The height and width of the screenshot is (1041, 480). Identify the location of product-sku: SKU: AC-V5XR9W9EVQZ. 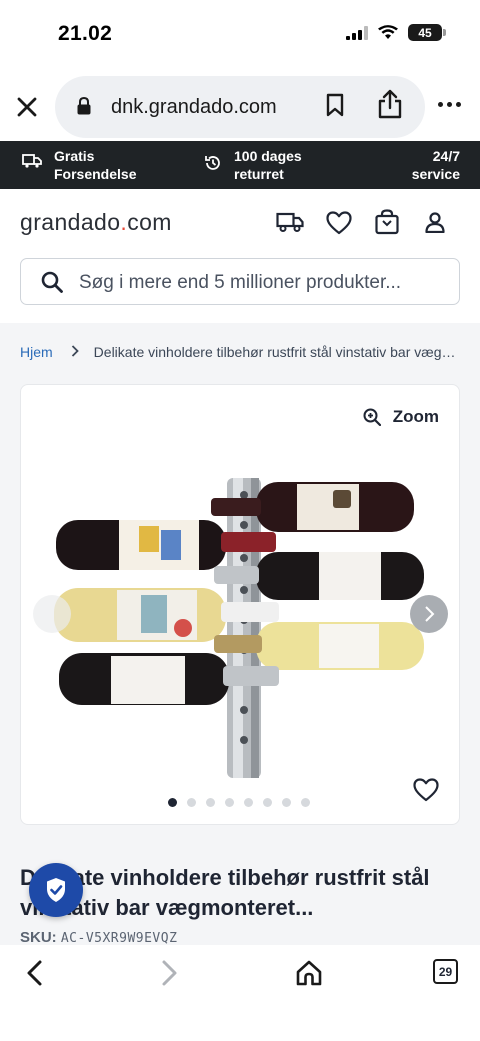
(98, 937).